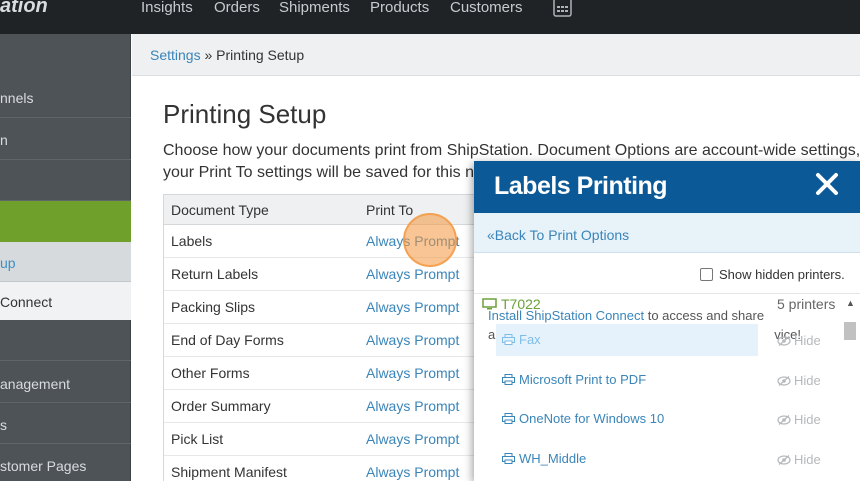  What do you see at coordinates (221, 406) in the screenshot?
I see `document-type-cell: Order Summary` at bounding box center [221, 406].